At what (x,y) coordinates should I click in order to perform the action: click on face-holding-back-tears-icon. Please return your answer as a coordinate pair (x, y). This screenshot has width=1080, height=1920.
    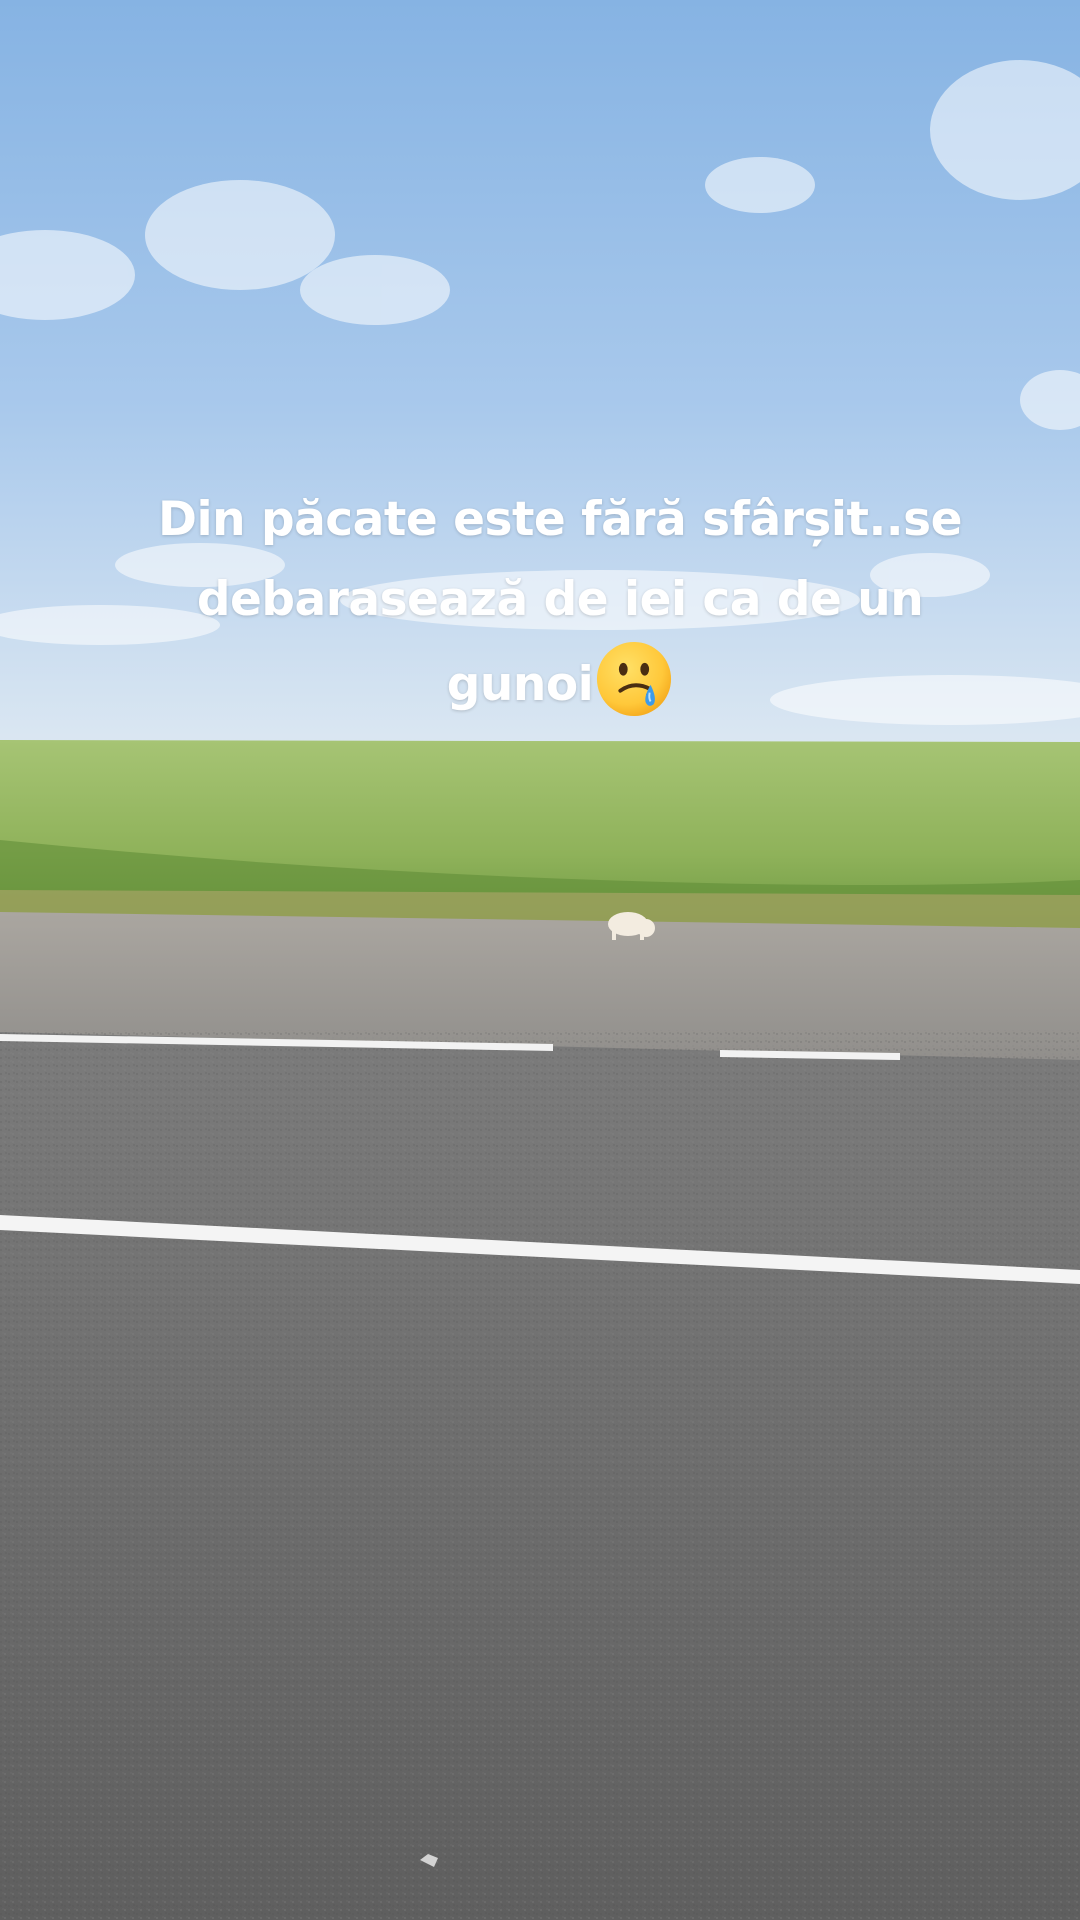
    Looking at the image, I should click on (634, 679).